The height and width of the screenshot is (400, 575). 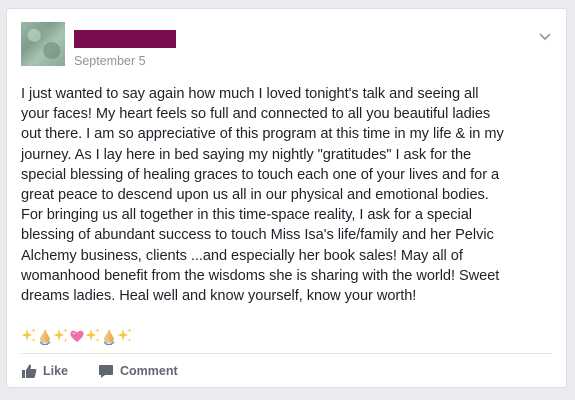 I want to click on chevron-down-icon, so click(x=545, y=36).